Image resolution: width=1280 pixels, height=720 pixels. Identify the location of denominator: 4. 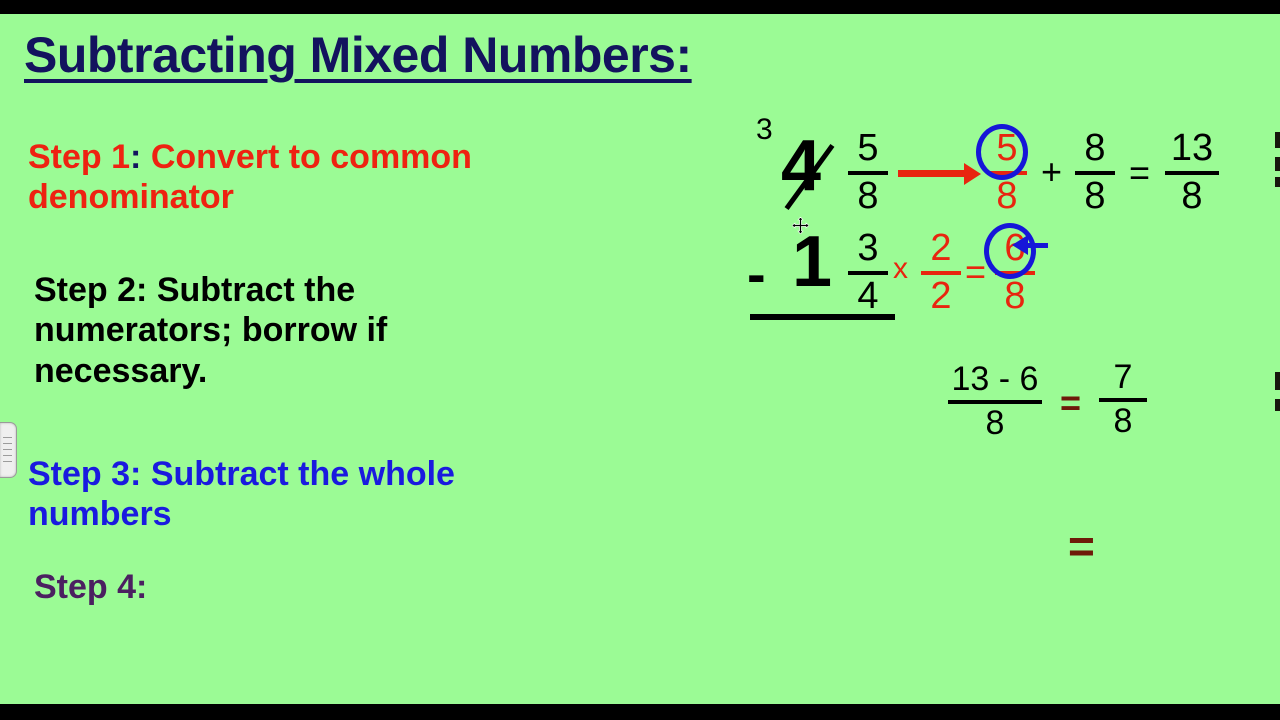
(868, 295).